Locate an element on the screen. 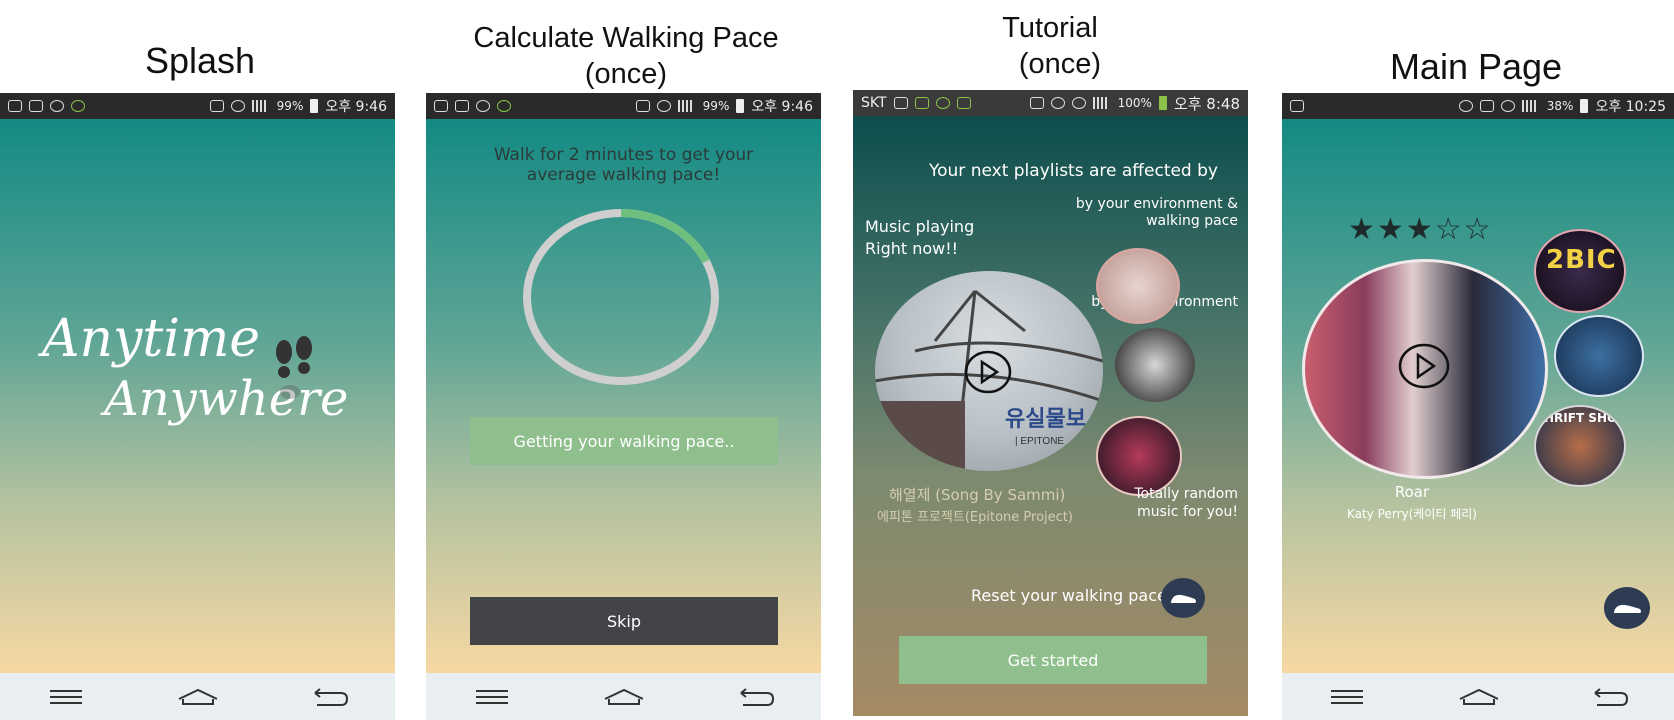 The image size is (1674, 720). caption-splash: Splash is located at coordinates (200, 60).